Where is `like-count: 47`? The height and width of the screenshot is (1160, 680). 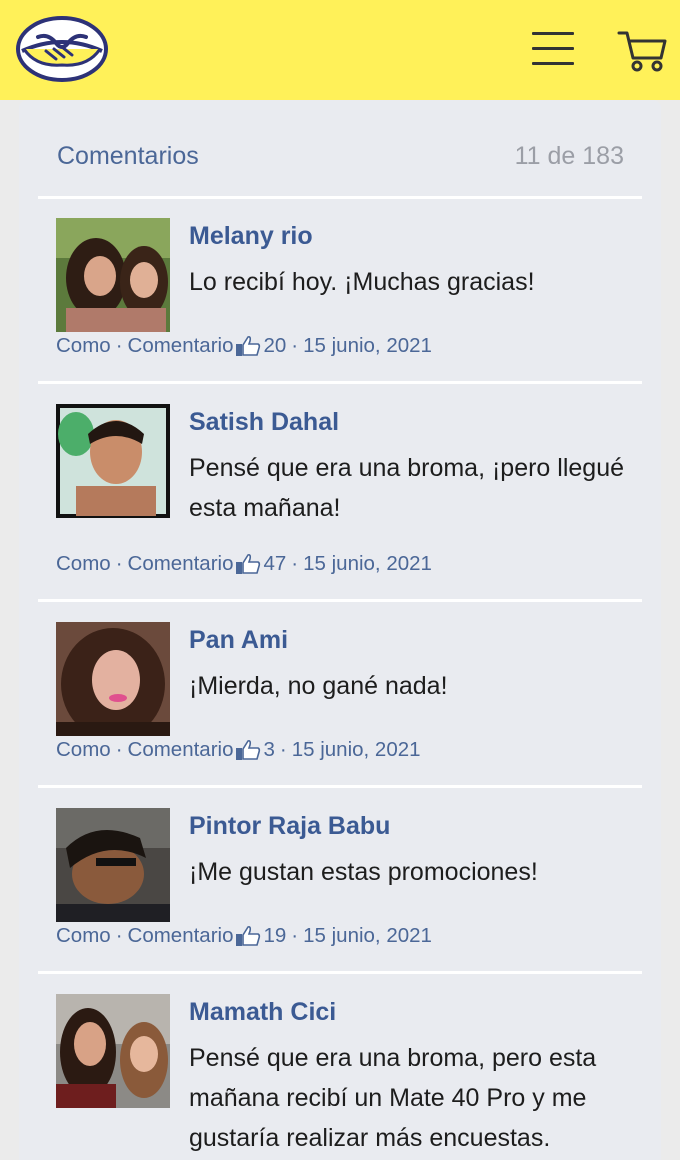 like-count: 47 is located at coordinates (275, 563).